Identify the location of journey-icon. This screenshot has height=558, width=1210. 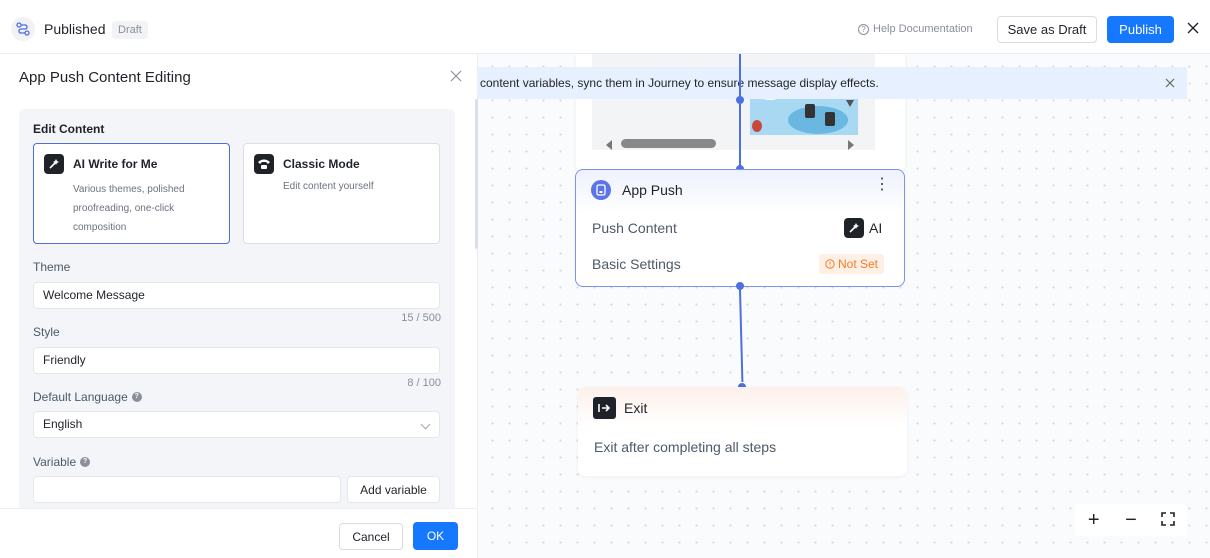
(23, 29).